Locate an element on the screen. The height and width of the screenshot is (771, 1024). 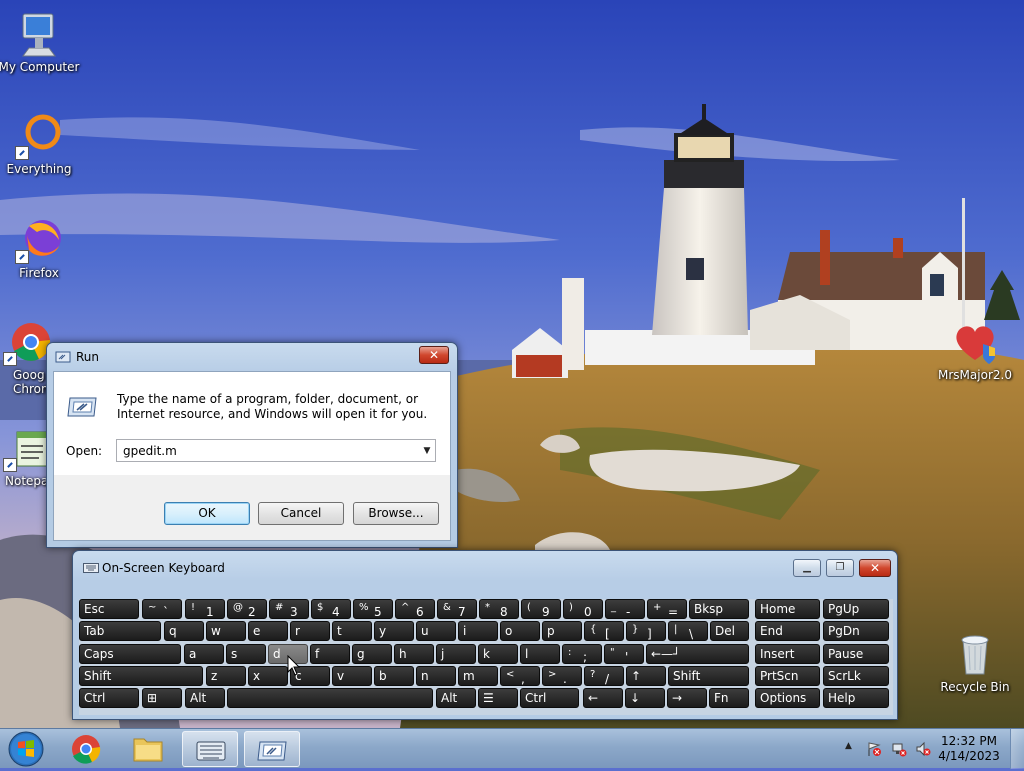
key-prtscn: PrtScn is located at coordinates (787, 676).